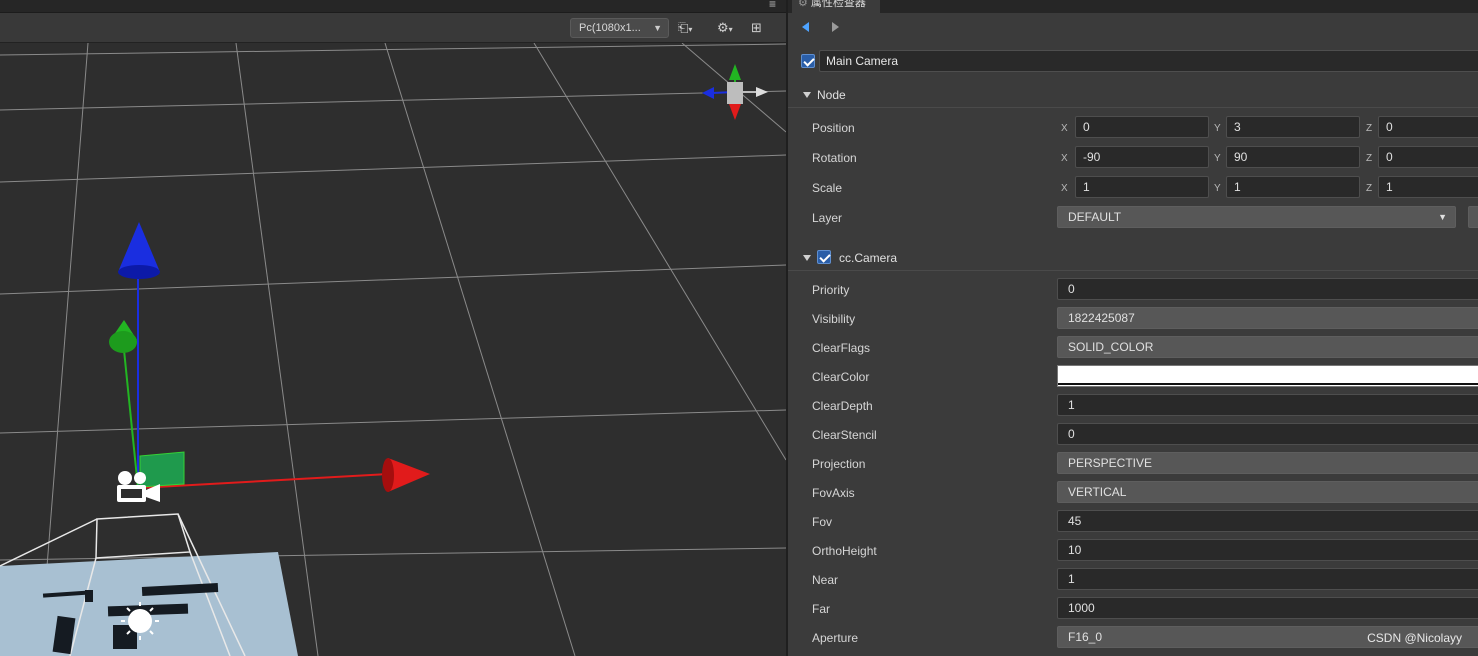 The height and width of the screenshot is (656, 1478). Describe the element at coordinates (835, 638) in the screenshot. I see `aperture-label: Aperture` at that location.